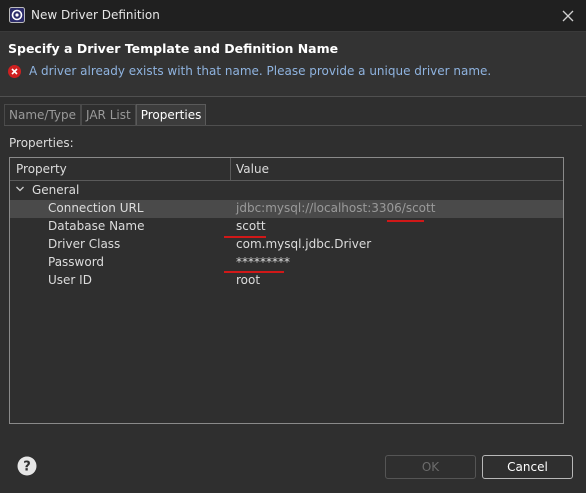  I want to click on chevron-down-icon, so click(20, 189).